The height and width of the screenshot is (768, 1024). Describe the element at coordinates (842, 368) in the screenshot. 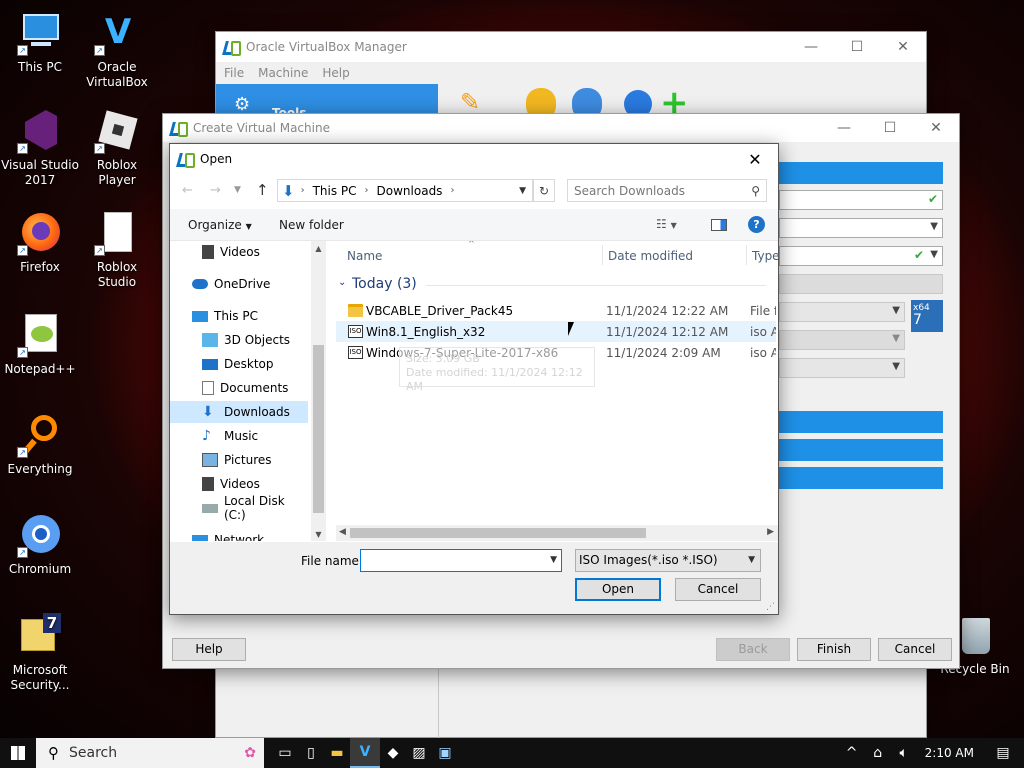

I see `skip-unattended-combo: ▼` at that location.